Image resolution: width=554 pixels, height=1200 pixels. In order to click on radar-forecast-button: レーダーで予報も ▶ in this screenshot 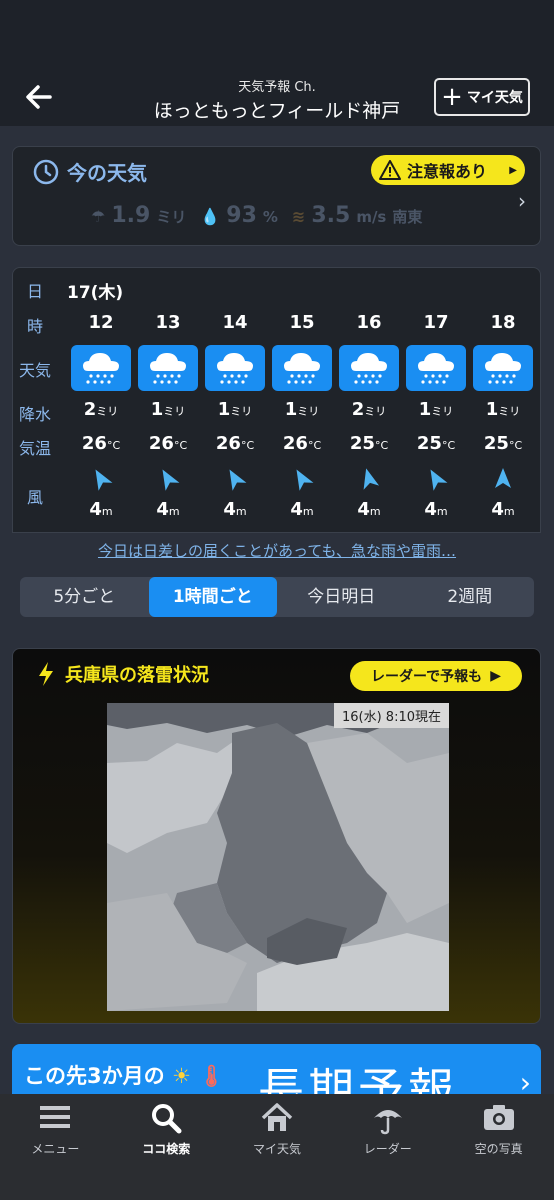, I will do `click(436, 676)`.